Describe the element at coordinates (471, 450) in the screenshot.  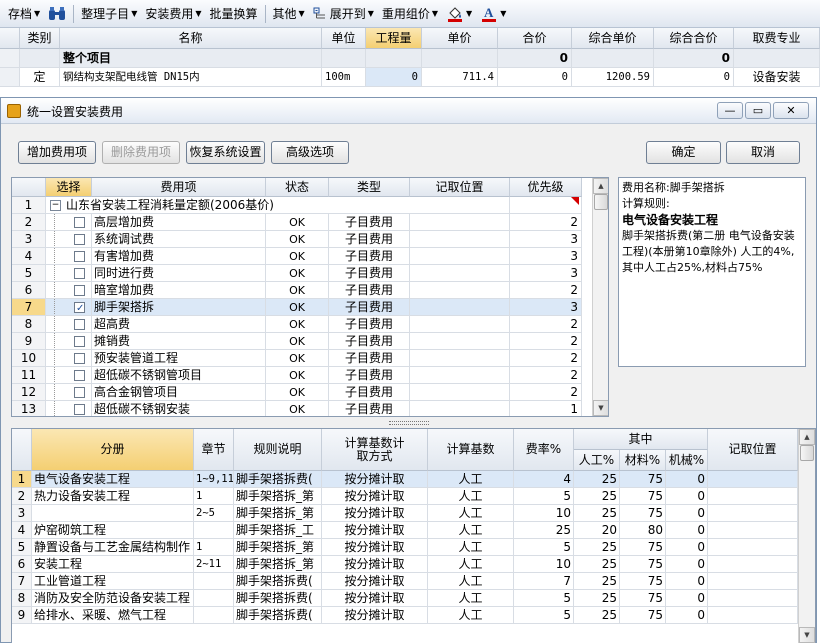
I see `col-header-base: 计算基数` at that location.